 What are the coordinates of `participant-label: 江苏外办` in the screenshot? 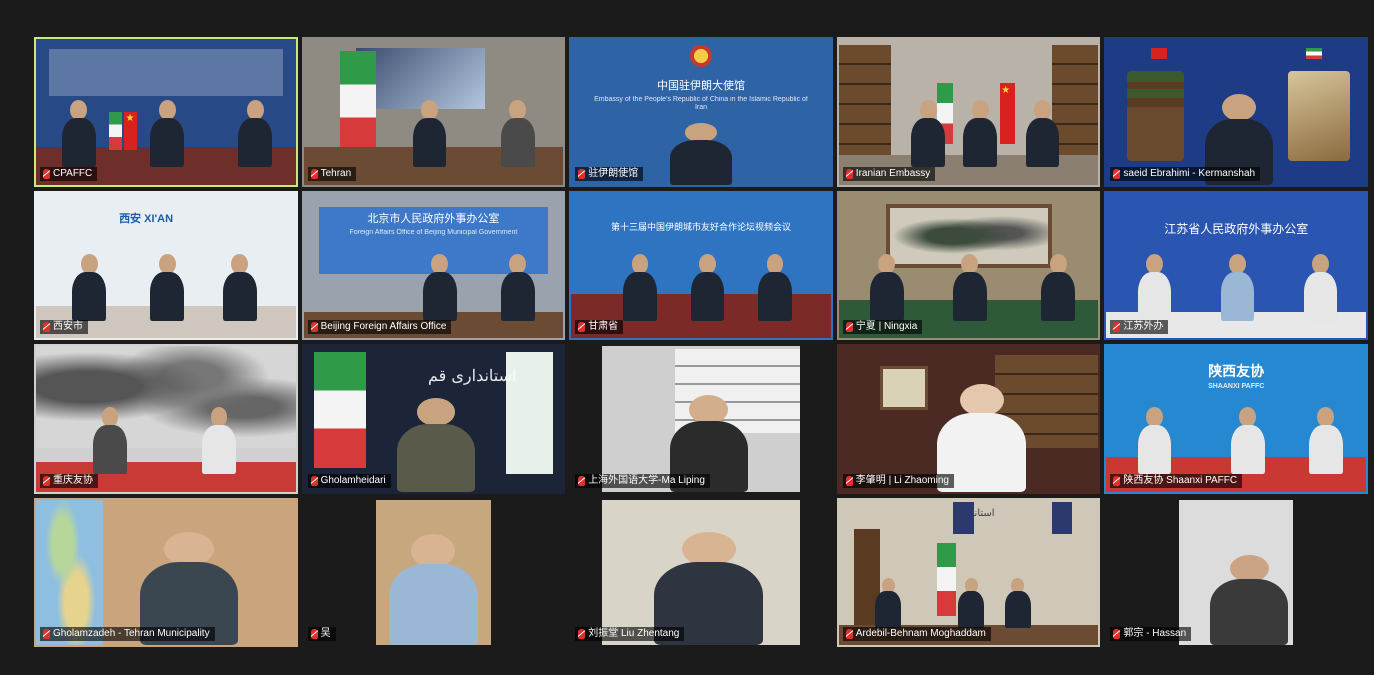 It's located at (1139, 327).